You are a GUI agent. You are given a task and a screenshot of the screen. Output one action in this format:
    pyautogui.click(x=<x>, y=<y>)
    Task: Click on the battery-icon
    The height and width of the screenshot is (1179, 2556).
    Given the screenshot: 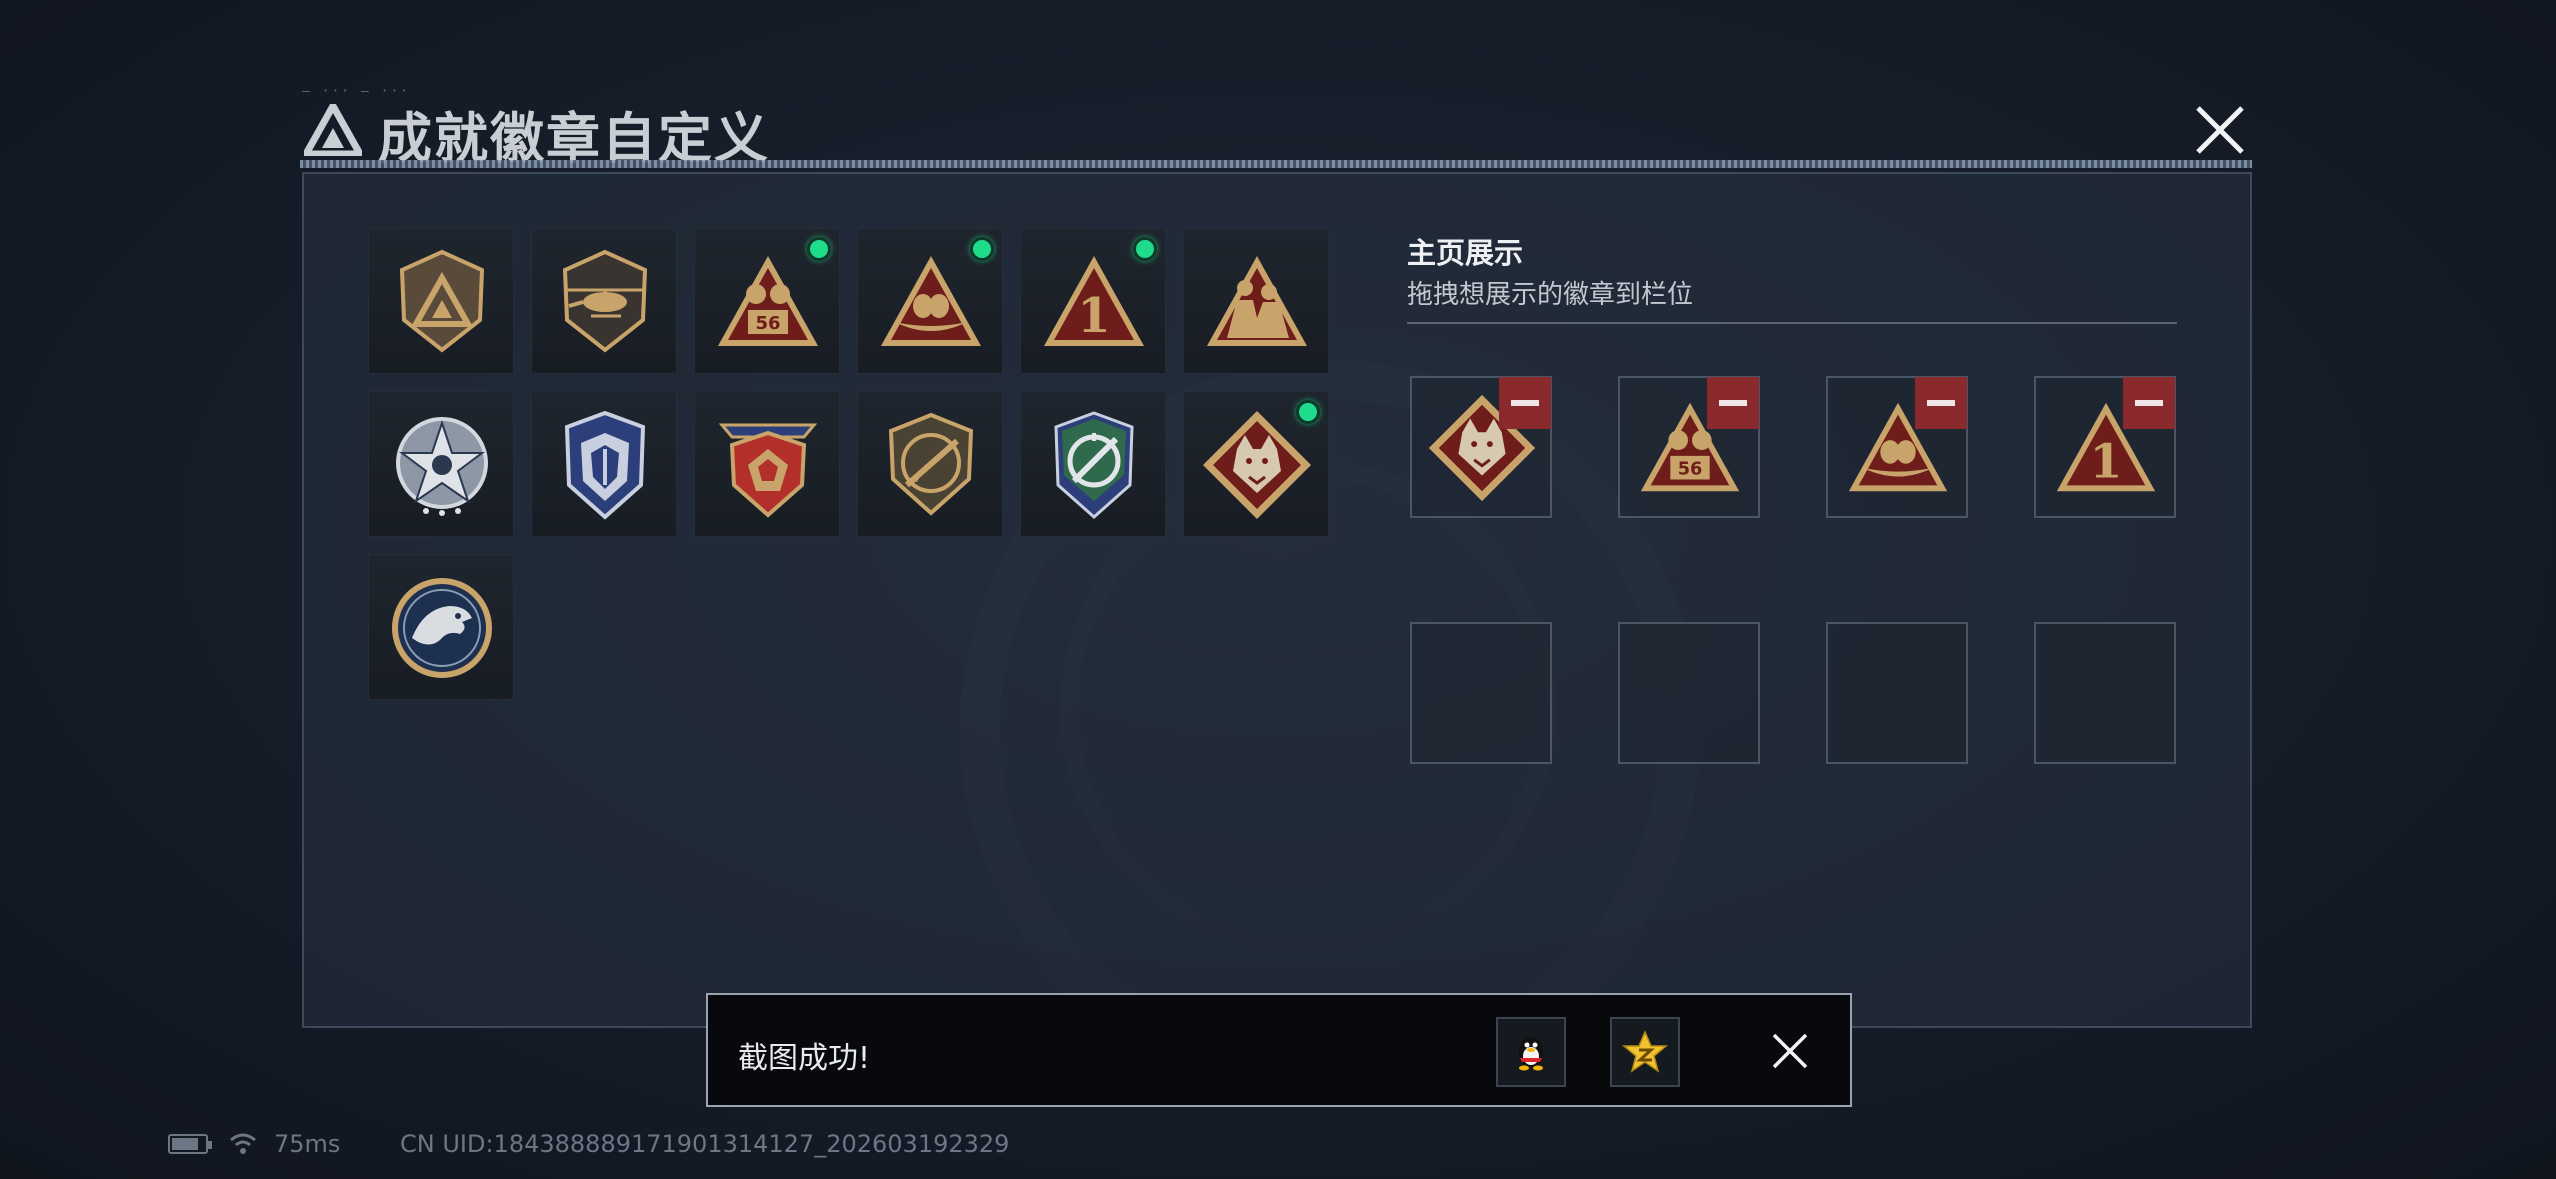 What is the action you would take?
    pyautogui.click(x=190, y=1144)
    